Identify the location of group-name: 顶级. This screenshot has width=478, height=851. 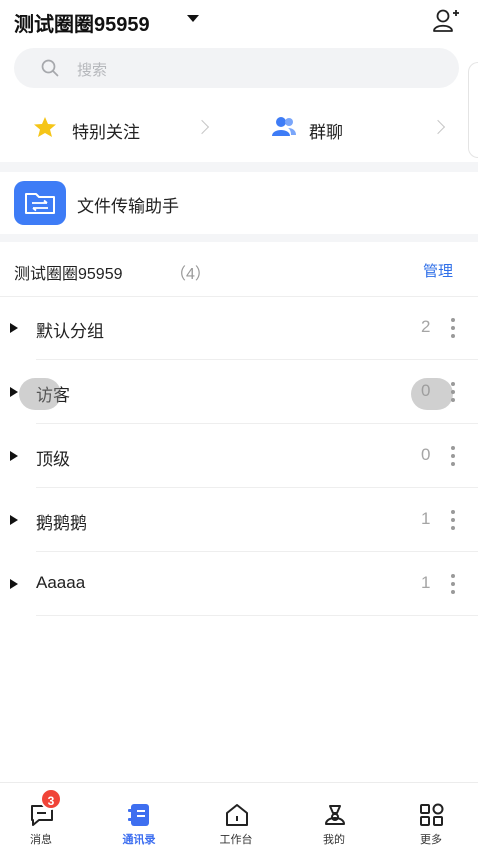
(53, 459).